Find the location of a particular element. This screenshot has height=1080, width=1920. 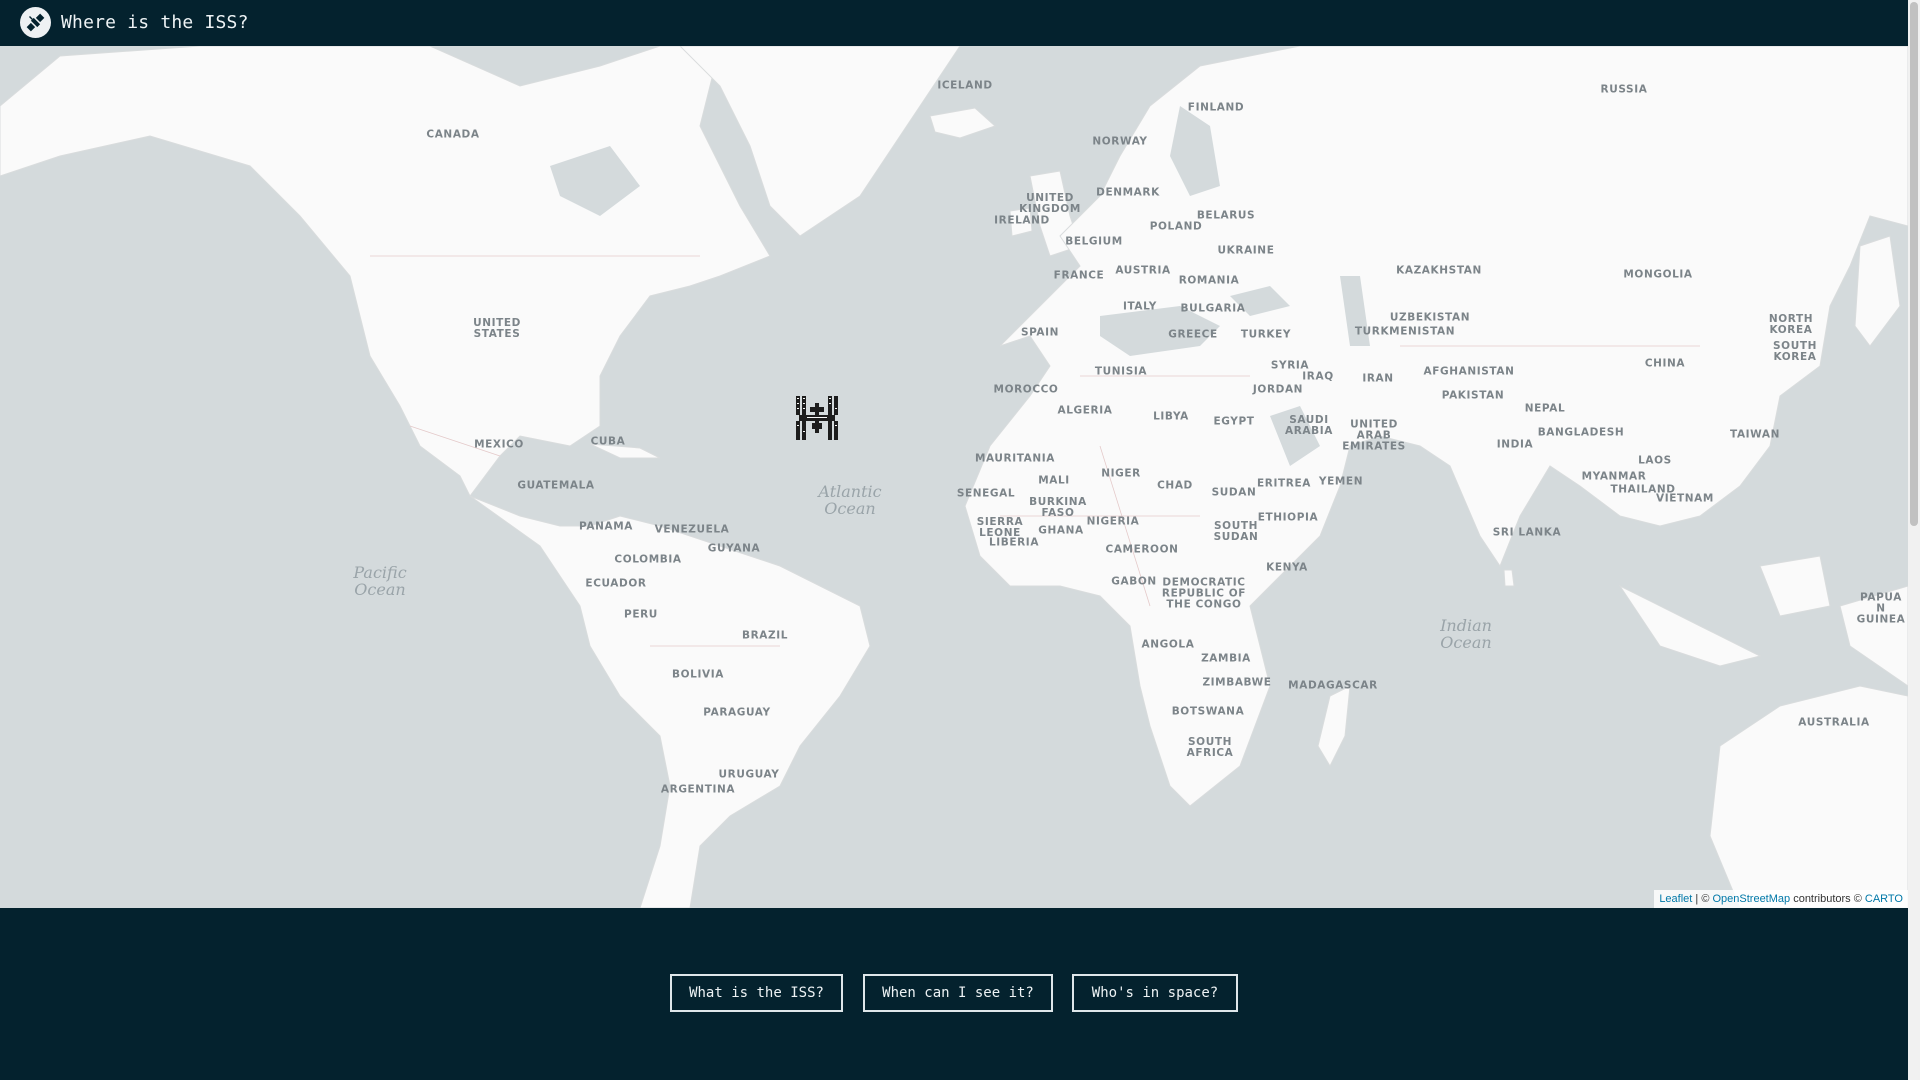

country-label: TURKMENISTAN is located at coordinates (1405, 331).